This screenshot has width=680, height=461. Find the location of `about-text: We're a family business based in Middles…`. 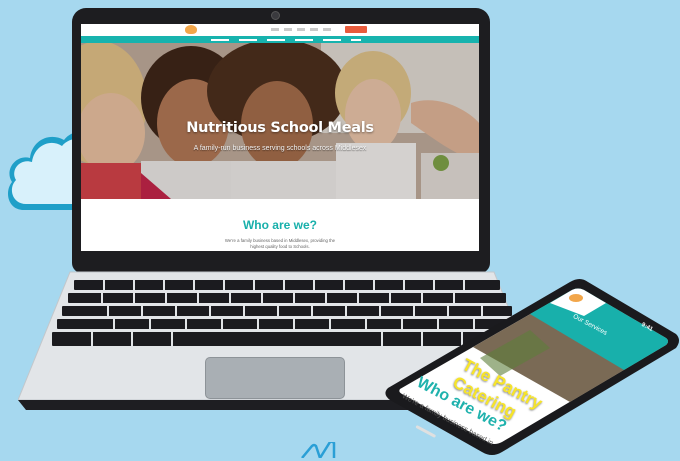

about-text: We're a family business based in Middles… is located at coordinates (280, 243).